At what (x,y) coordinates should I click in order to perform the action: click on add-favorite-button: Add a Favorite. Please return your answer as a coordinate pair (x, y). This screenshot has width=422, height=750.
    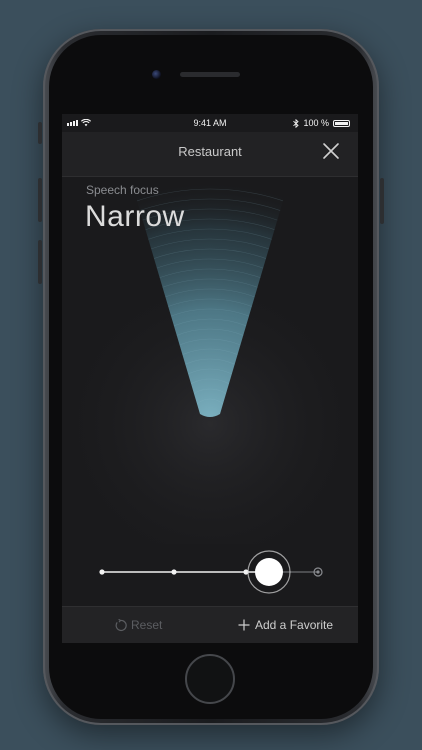
    Looking at the image, I should click on (285, 625).